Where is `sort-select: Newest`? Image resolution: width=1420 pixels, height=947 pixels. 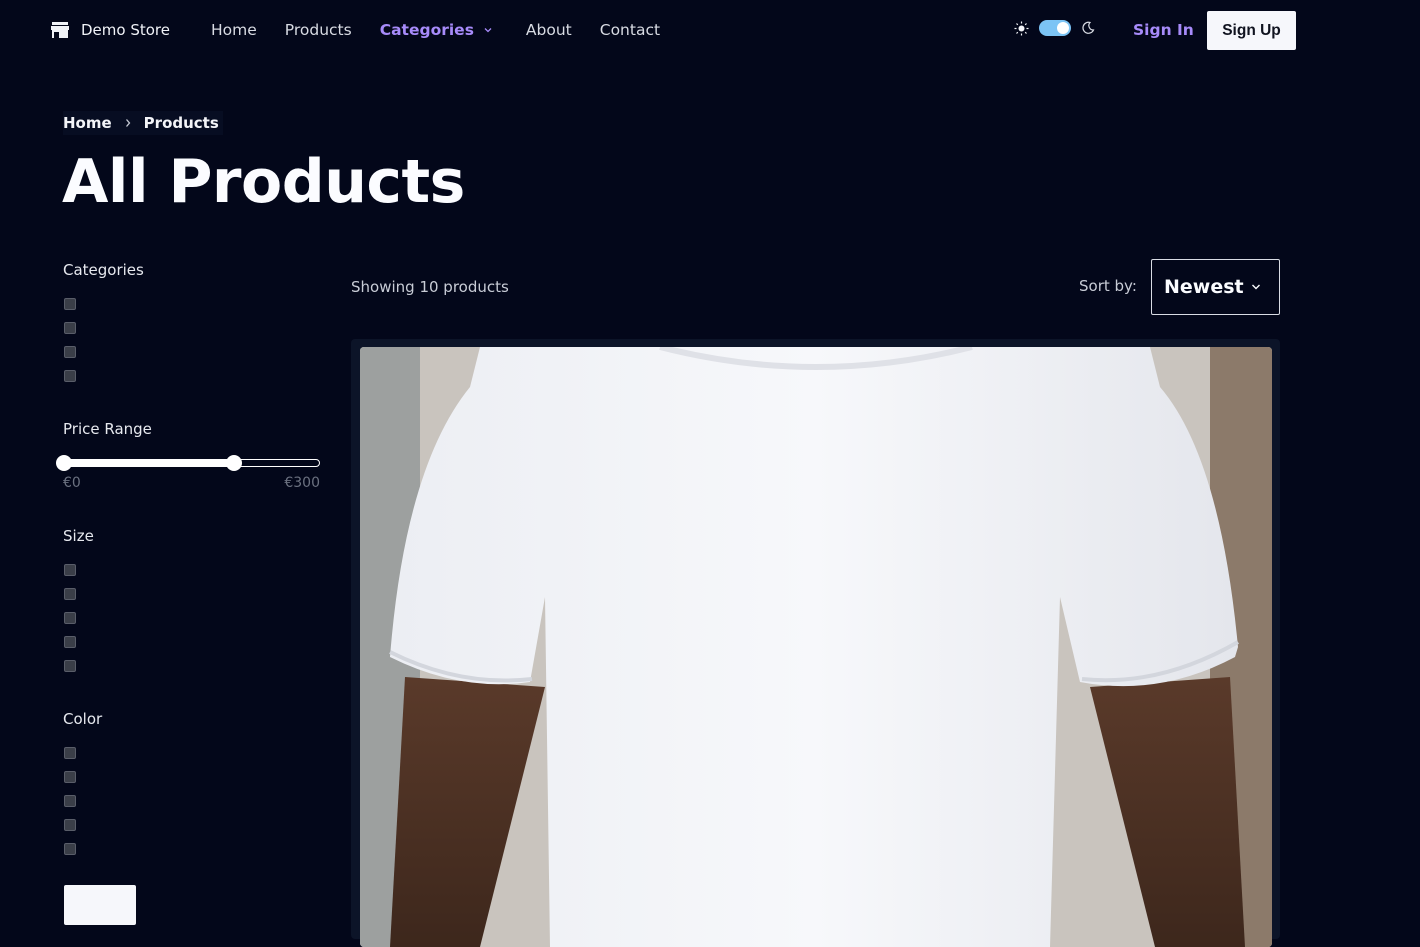
sort-select: Newest is located at coordinates (1215, 287).